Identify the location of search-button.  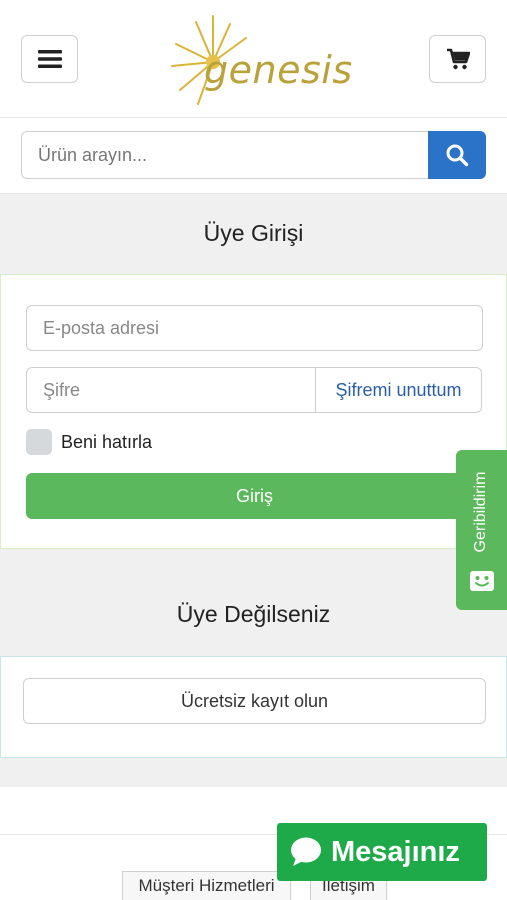
(457, 155).